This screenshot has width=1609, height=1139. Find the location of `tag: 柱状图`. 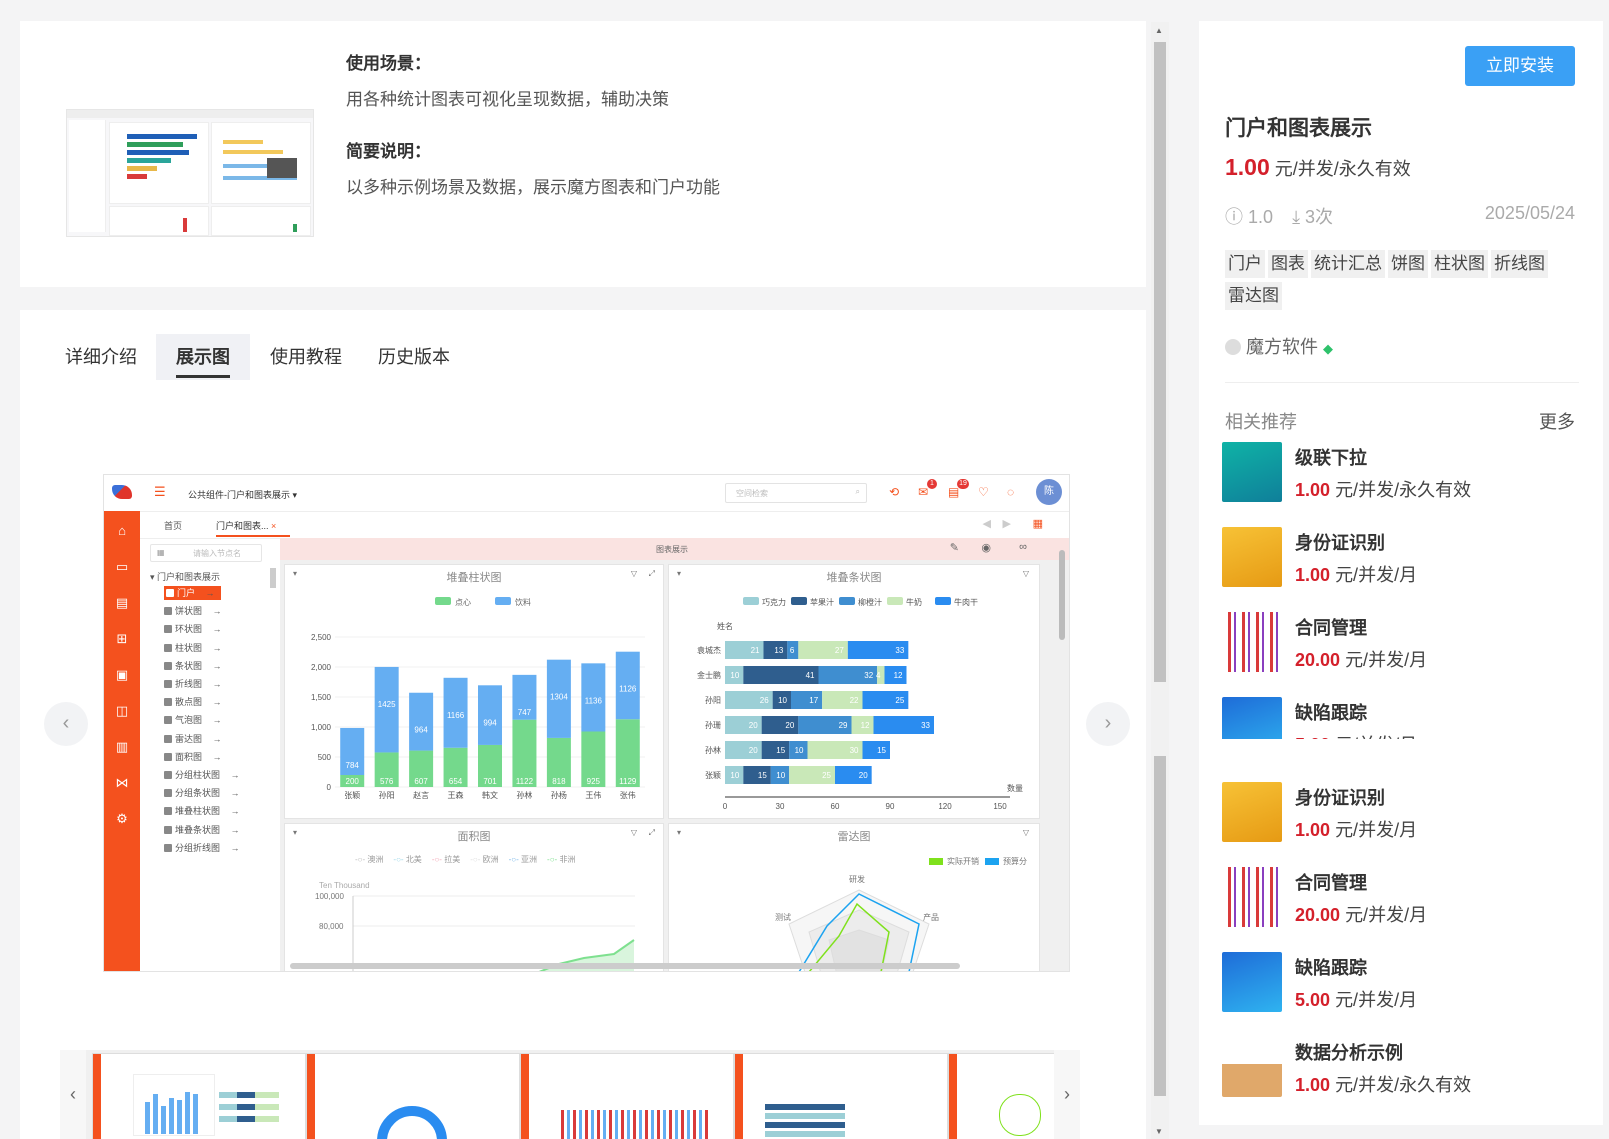

tag: 柱状图 is located at coordinates (1459, 264).